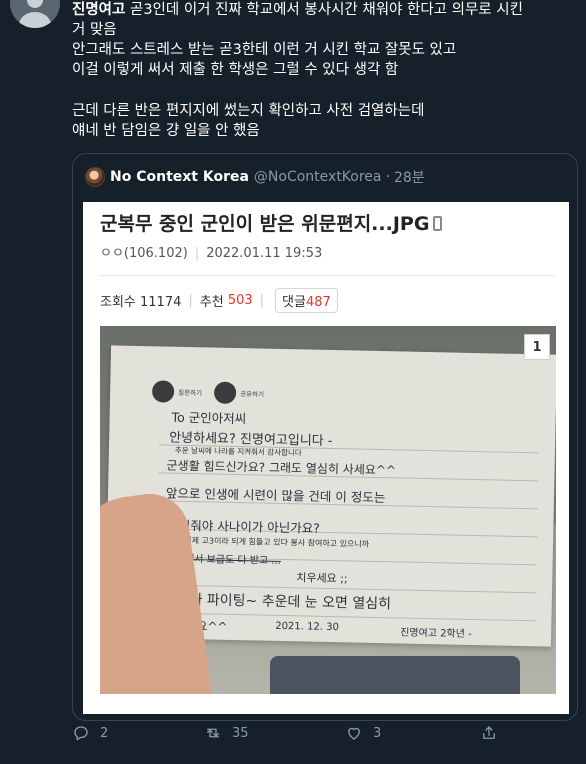 The image size is (586, 764). I want to click on letter-line: 치우세요 ;;, so click(322, 578).